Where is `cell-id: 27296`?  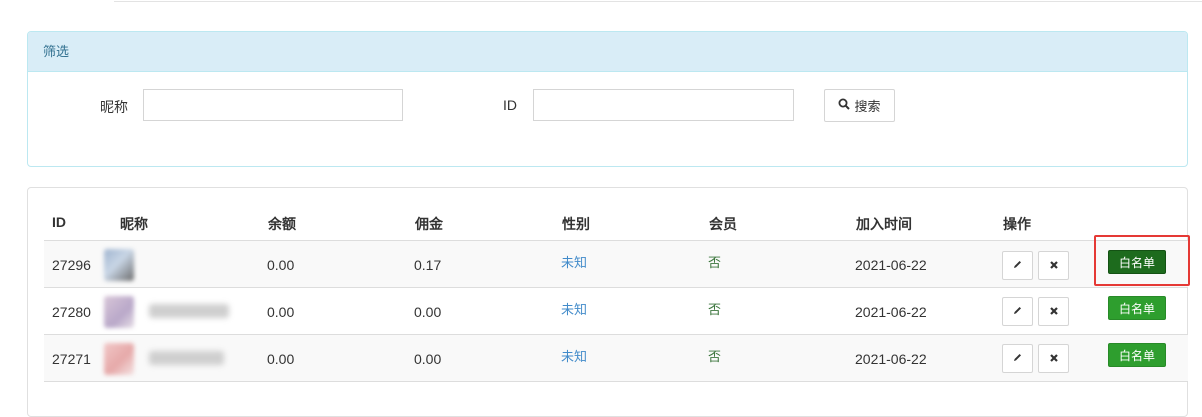
cell-id: 27296 is located at coordinates (71, 265).